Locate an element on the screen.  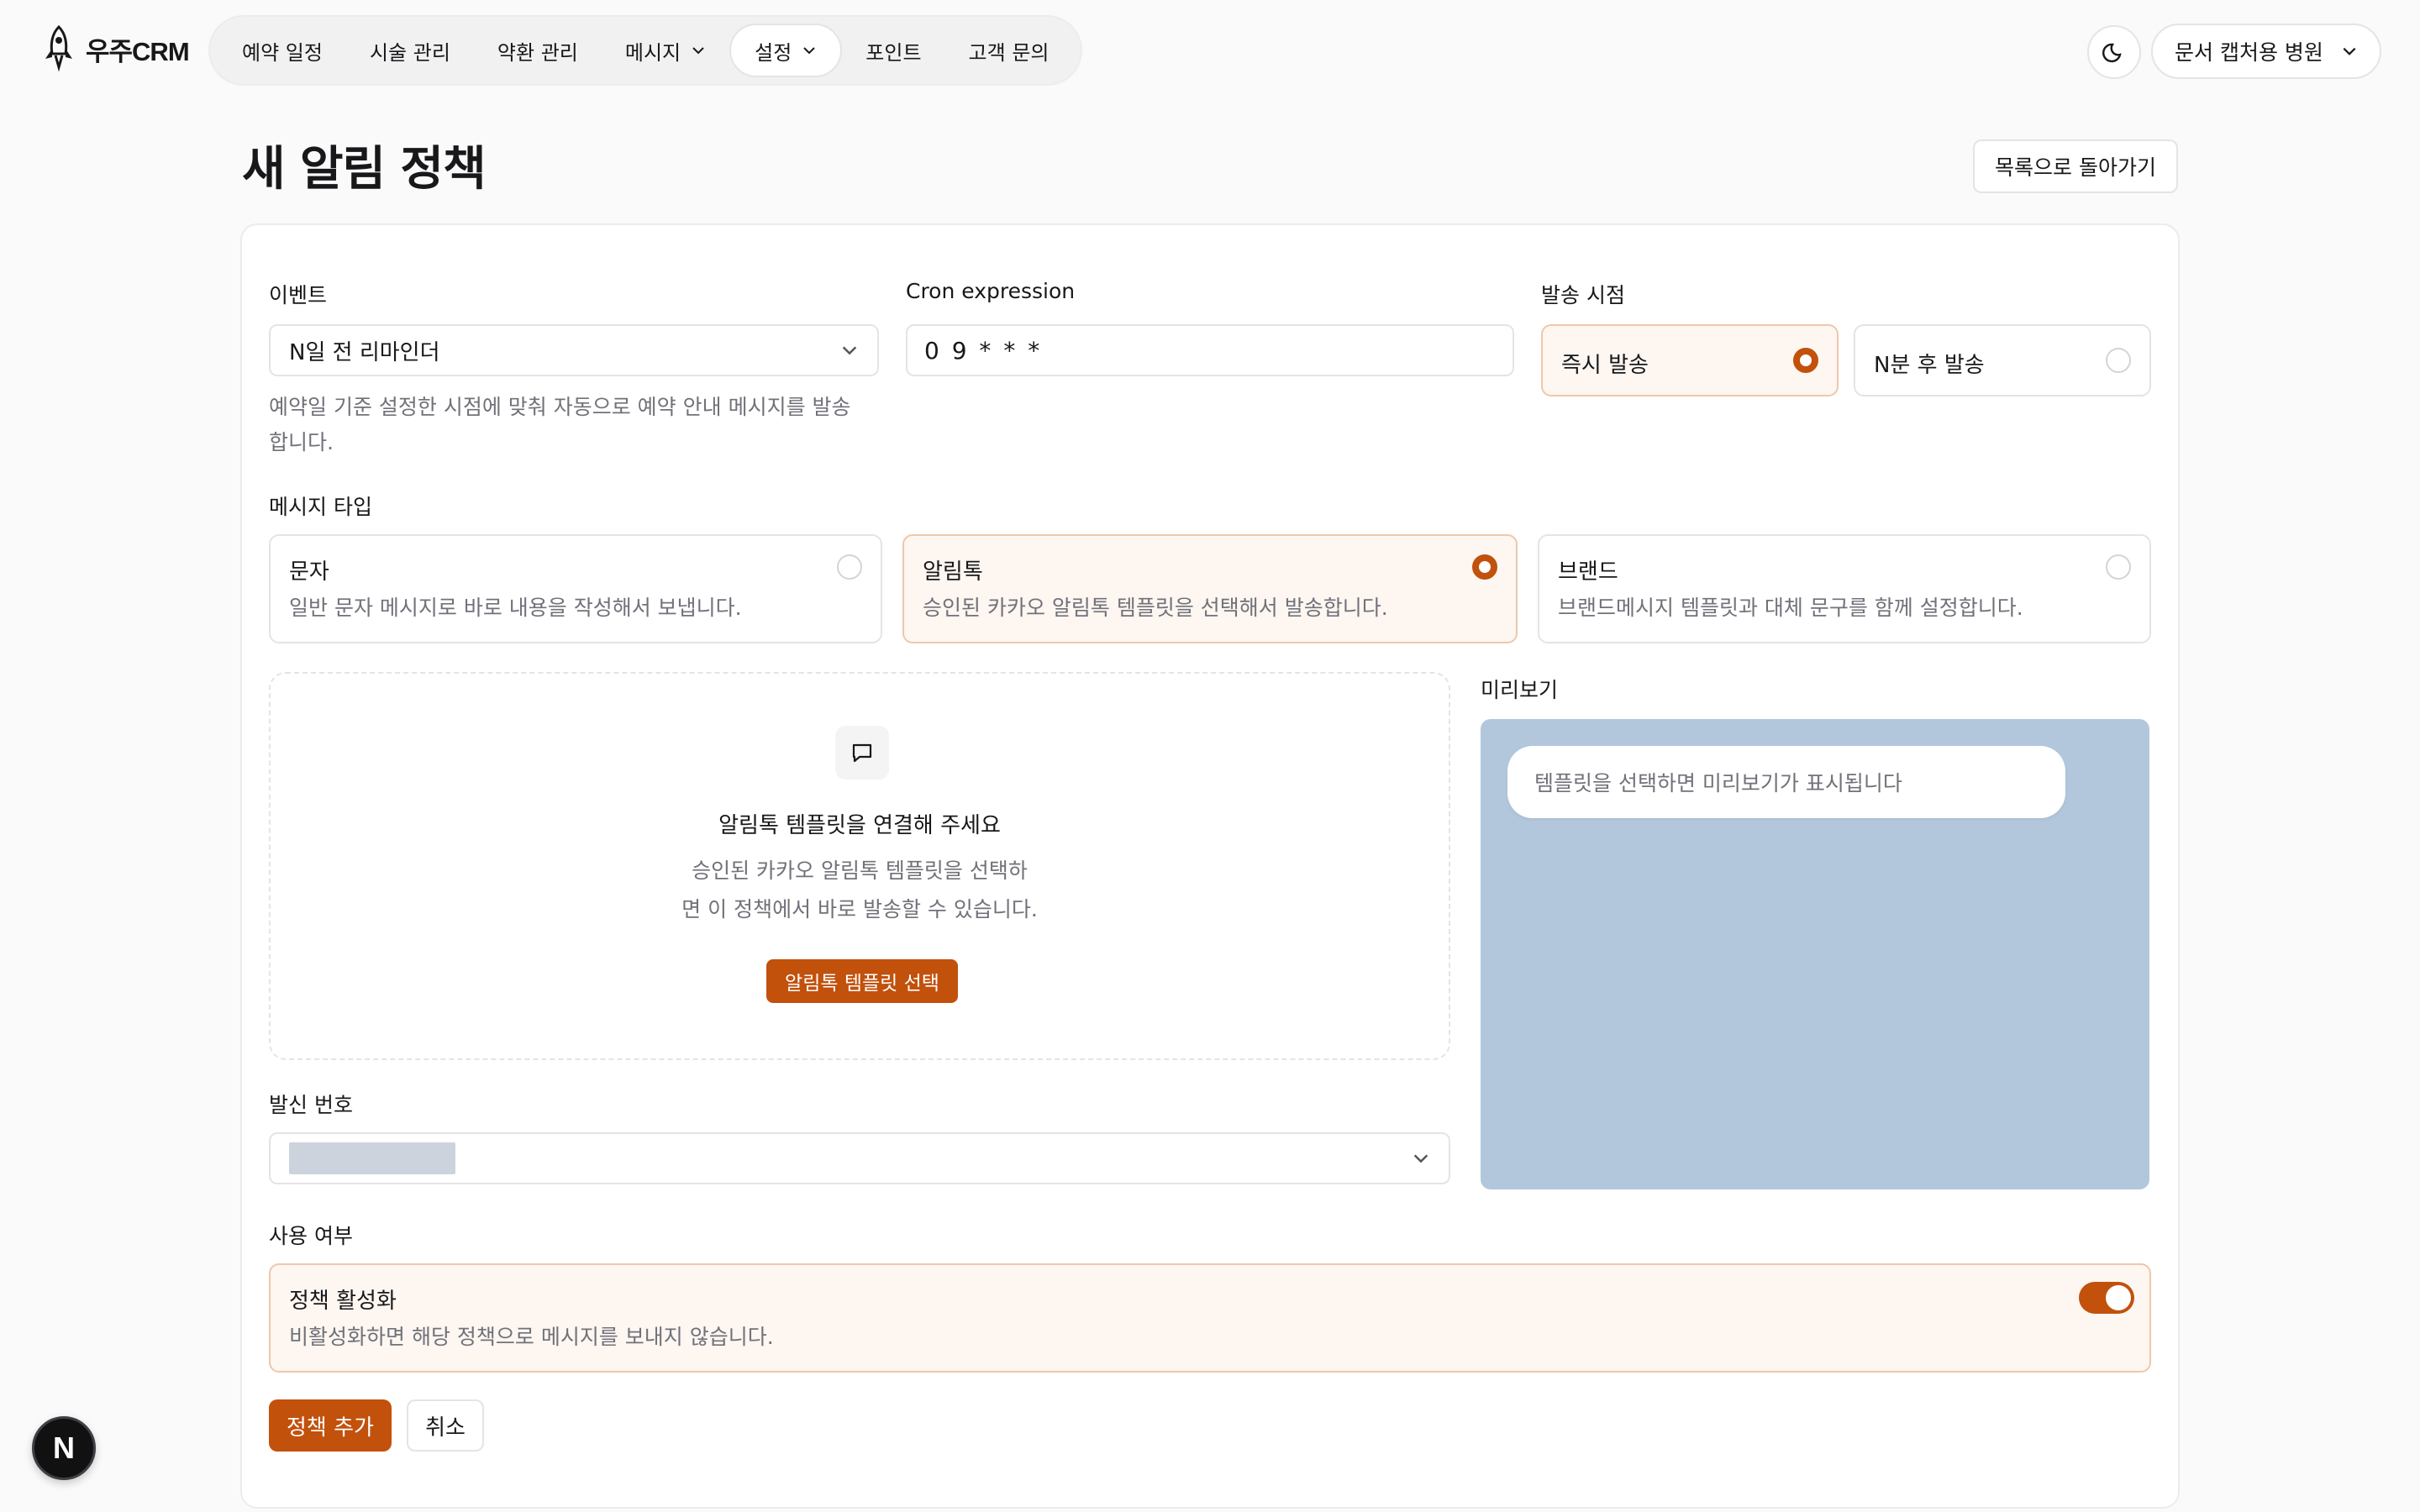
loading-skeleton is located at coordinates (372, 1158).